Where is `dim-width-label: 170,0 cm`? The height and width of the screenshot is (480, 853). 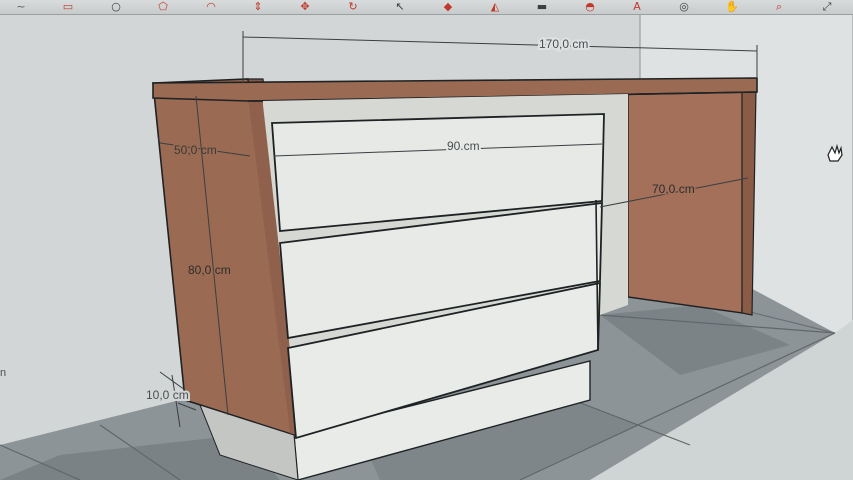 dim-width-label: 170,0 cm is located at coordinates (563, 44).